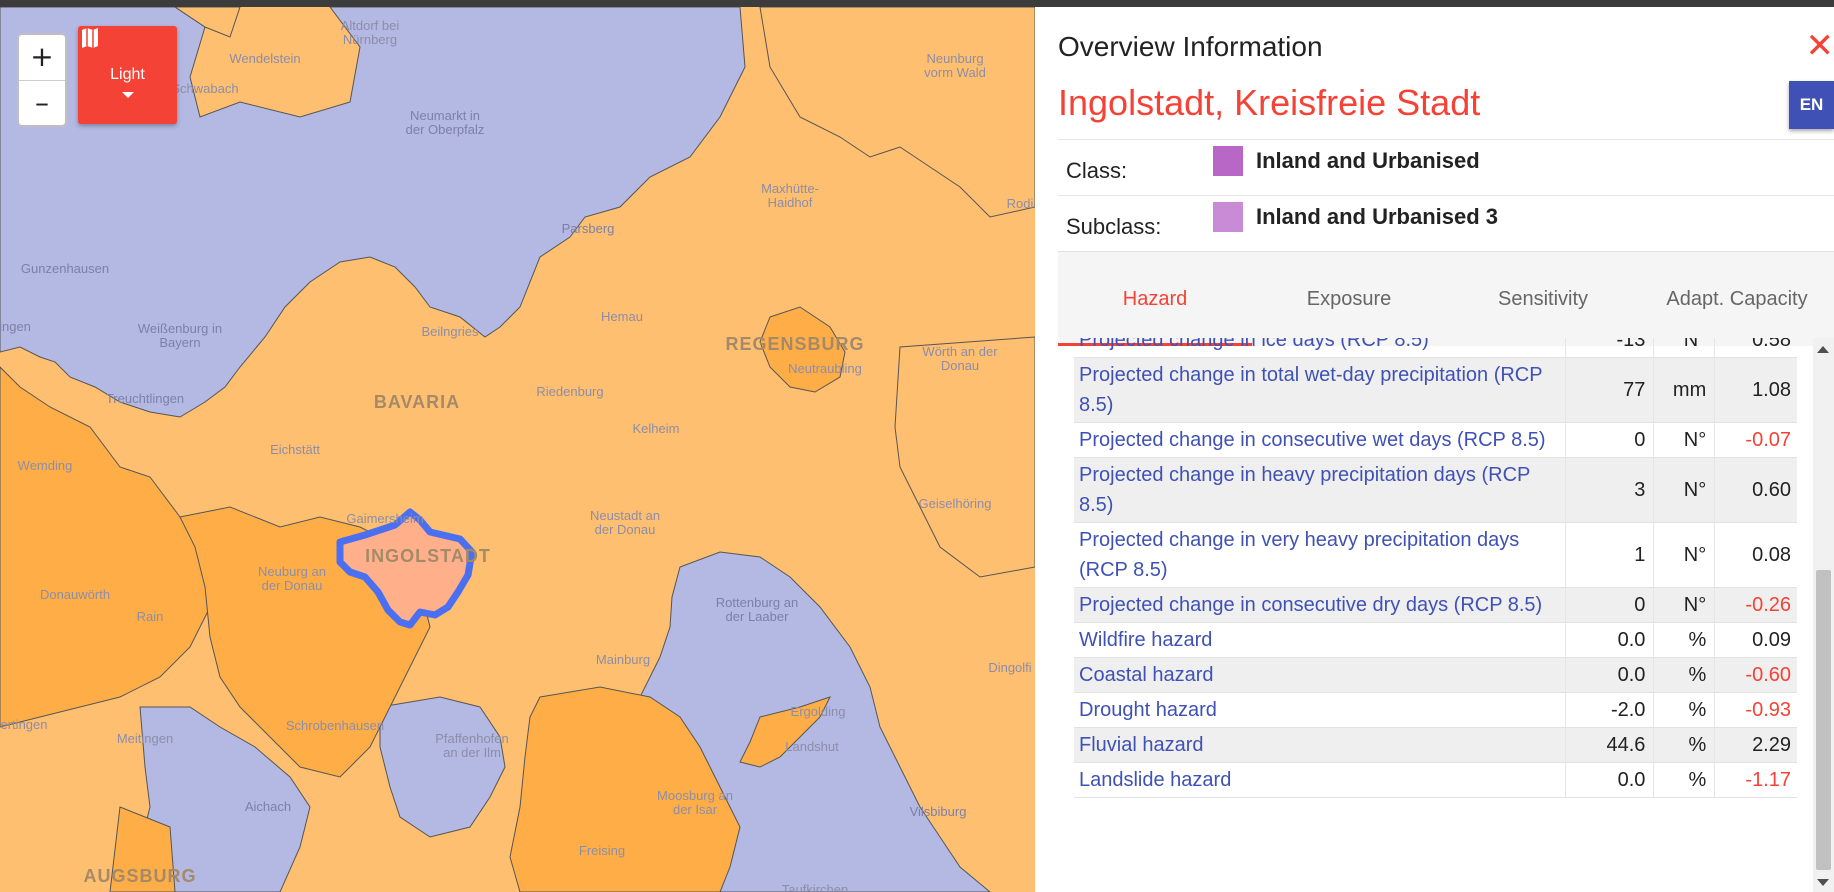 The height and width of the screenshot is (892, 1834). What do you see at coordinates (75, 594) in the screenshot?
I see `map-label: Donauwörth` at bounding box center [75, 594].